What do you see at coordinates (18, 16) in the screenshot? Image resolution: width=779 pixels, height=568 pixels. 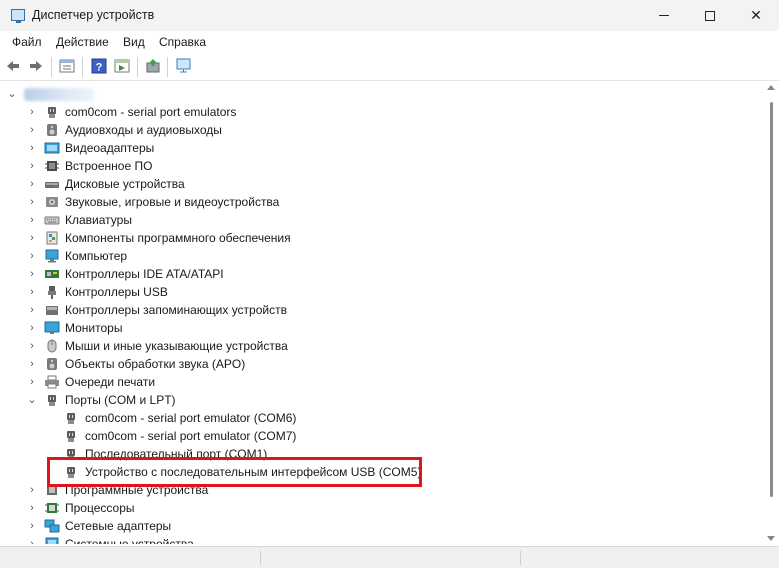 I see `device-manager-icon` at bounding box center [18, 16].